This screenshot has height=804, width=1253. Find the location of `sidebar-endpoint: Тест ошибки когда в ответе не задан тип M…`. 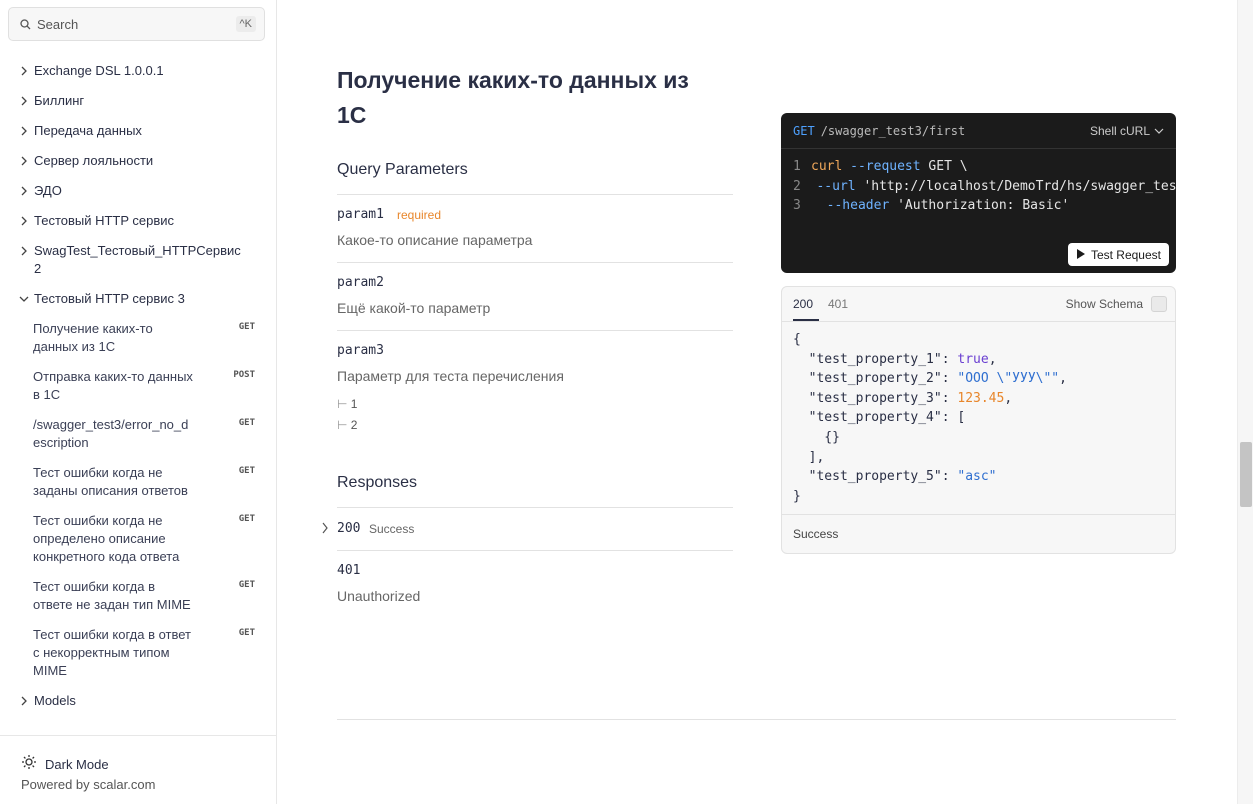

sidebar-endpoint: Тест ошибки когда в ответе не задан тип M… is located at coordinates (138, 596).